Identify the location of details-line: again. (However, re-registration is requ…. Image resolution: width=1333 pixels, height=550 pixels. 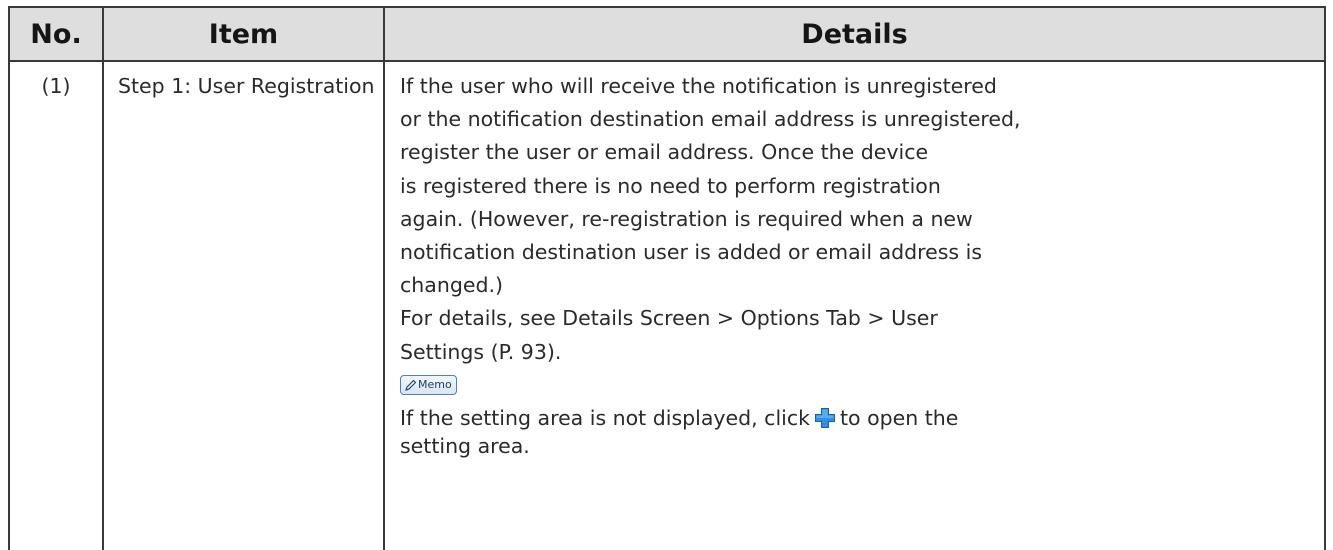
(686, 218).